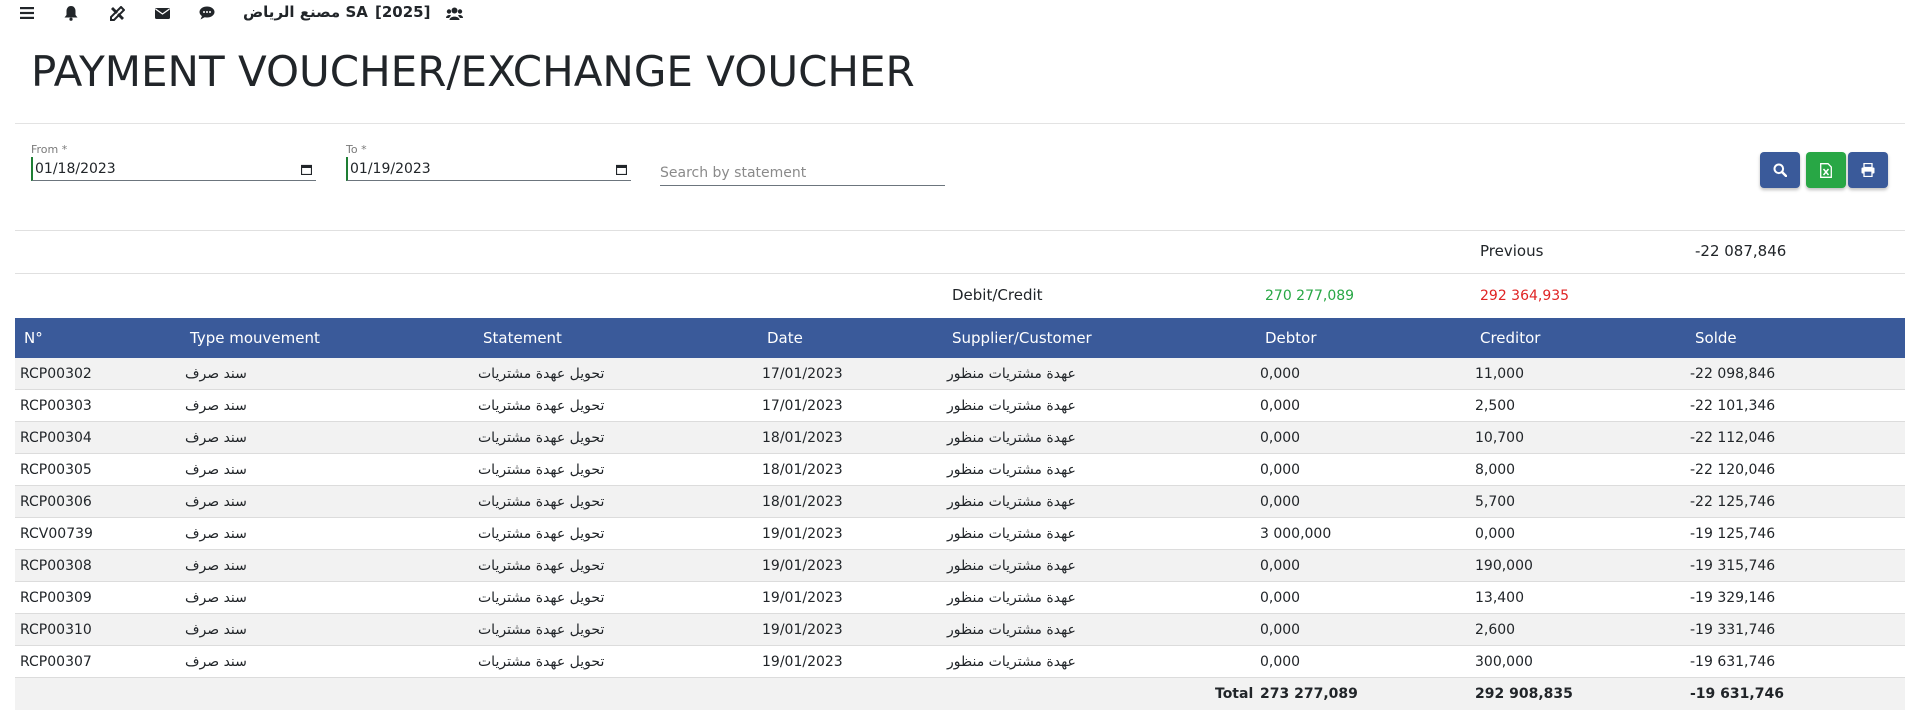 Image resolution: width=1914 pixels, height=720 pixels. What do you see at coordinates (1310, 296) in the screenshot?
I see `debit-total-value: 270 277,089` at bounding box center [1310, 296].